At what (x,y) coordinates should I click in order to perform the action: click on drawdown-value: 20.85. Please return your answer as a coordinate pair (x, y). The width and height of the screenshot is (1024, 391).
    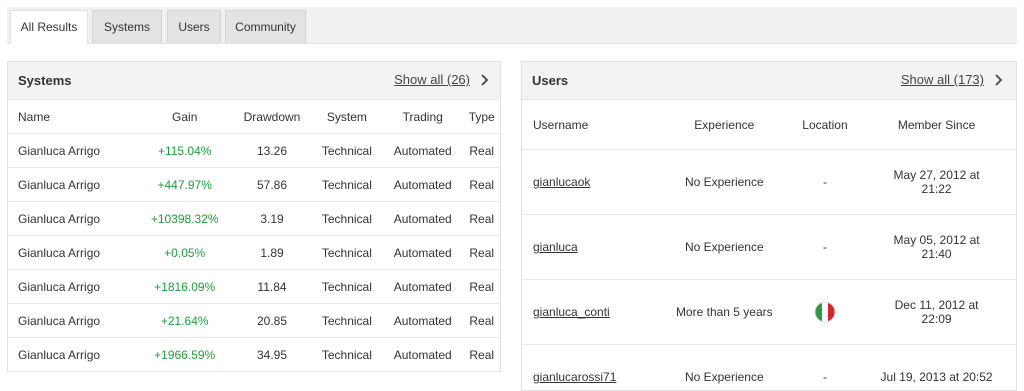
    Looking at the image, I should click on (272, 321).